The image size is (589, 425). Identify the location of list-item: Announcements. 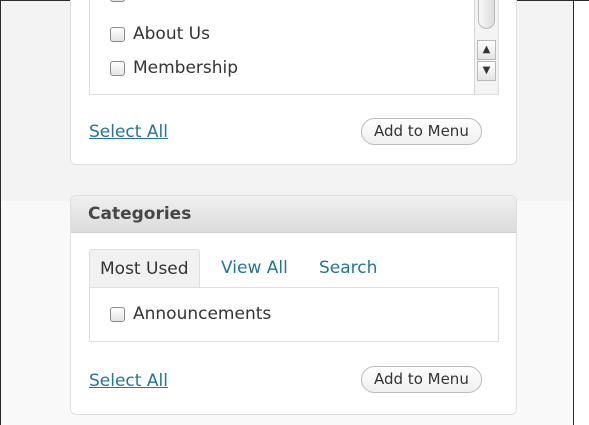
(190, 314).